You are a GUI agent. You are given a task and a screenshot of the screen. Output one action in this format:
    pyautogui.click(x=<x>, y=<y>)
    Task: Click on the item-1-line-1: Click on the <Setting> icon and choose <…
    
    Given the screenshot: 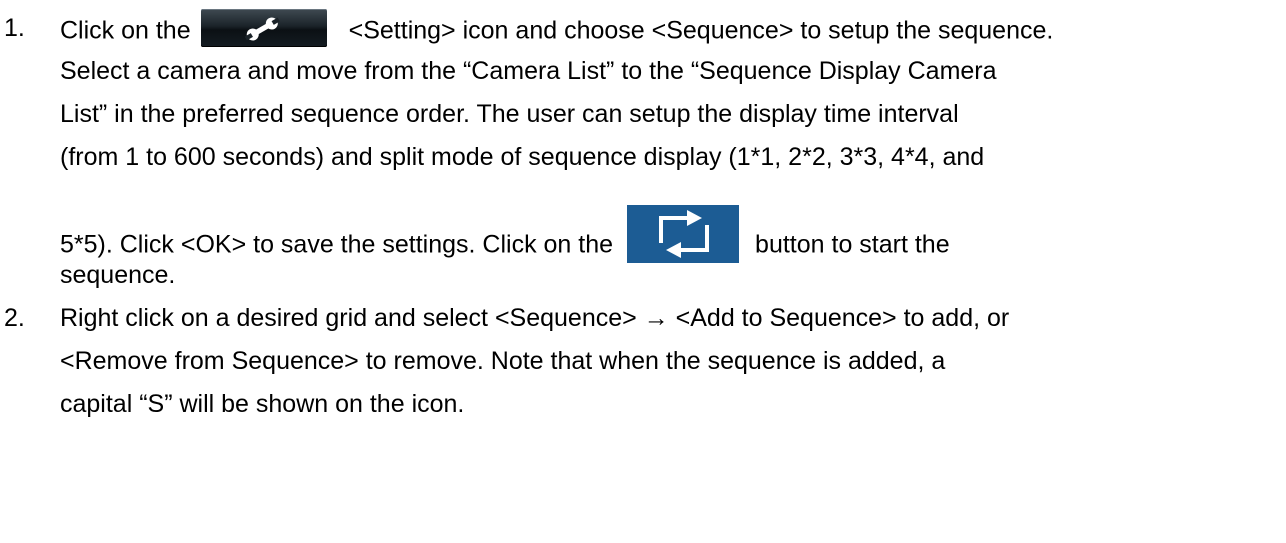 What is the action you would take?
    pyautogui.click(x=557, y=28)
    